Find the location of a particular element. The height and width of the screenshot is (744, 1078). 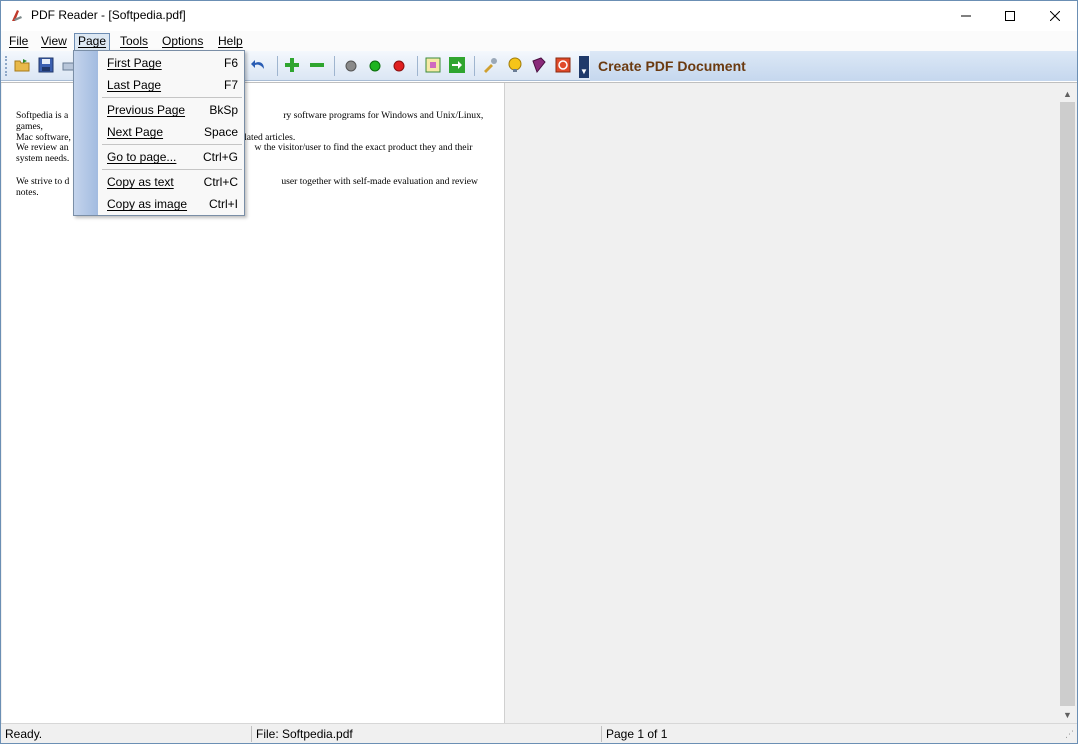

minimize-button is located at coordinates (966, 16).